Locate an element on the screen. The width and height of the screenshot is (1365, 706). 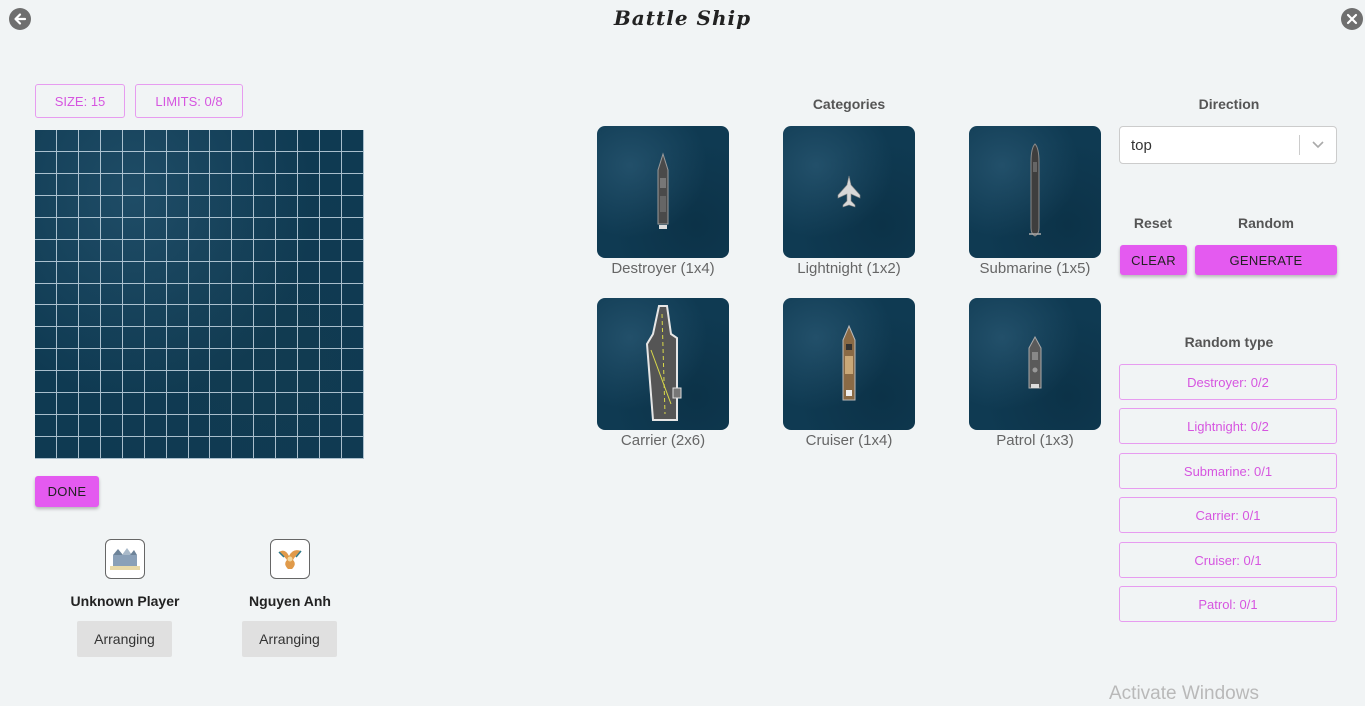
random-type-cruiser: Cruiser: 0/1 is located at coordinates (1228, 560).